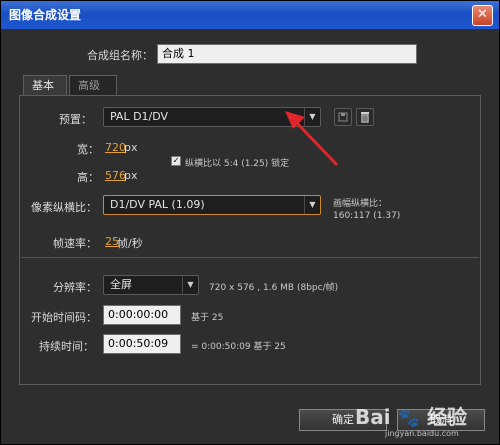  What do you see at coordinates (446, 417) in the screenshot?
I see `watermark-text-2: 经验` at bounding box center [446, 417].